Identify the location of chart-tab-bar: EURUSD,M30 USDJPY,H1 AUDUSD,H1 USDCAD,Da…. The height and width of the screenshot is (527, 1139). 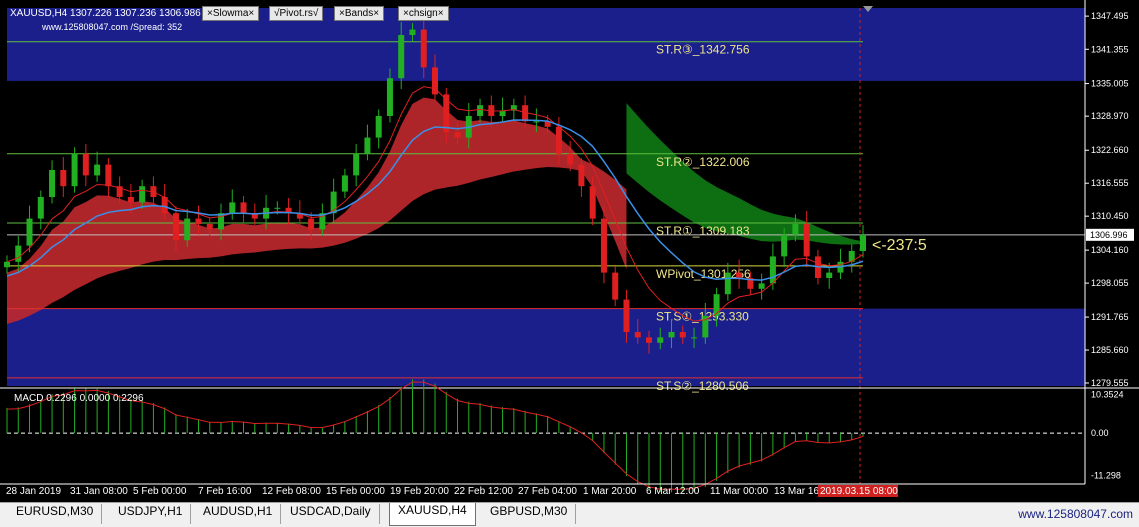
(569, 514).